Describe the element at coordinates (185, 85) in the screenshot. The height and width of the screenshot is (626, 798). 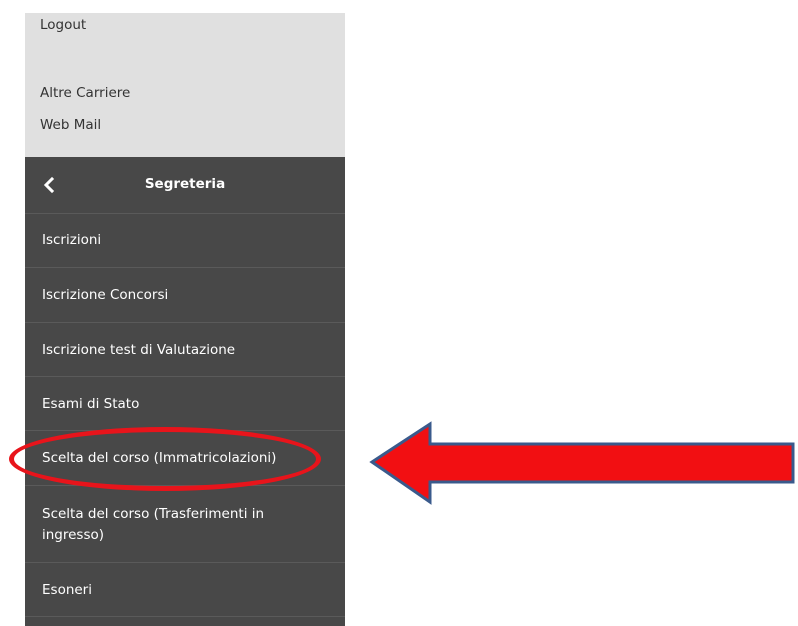
I see `user-links-panel: Logout Altre Carriere Web Mail` at that location.